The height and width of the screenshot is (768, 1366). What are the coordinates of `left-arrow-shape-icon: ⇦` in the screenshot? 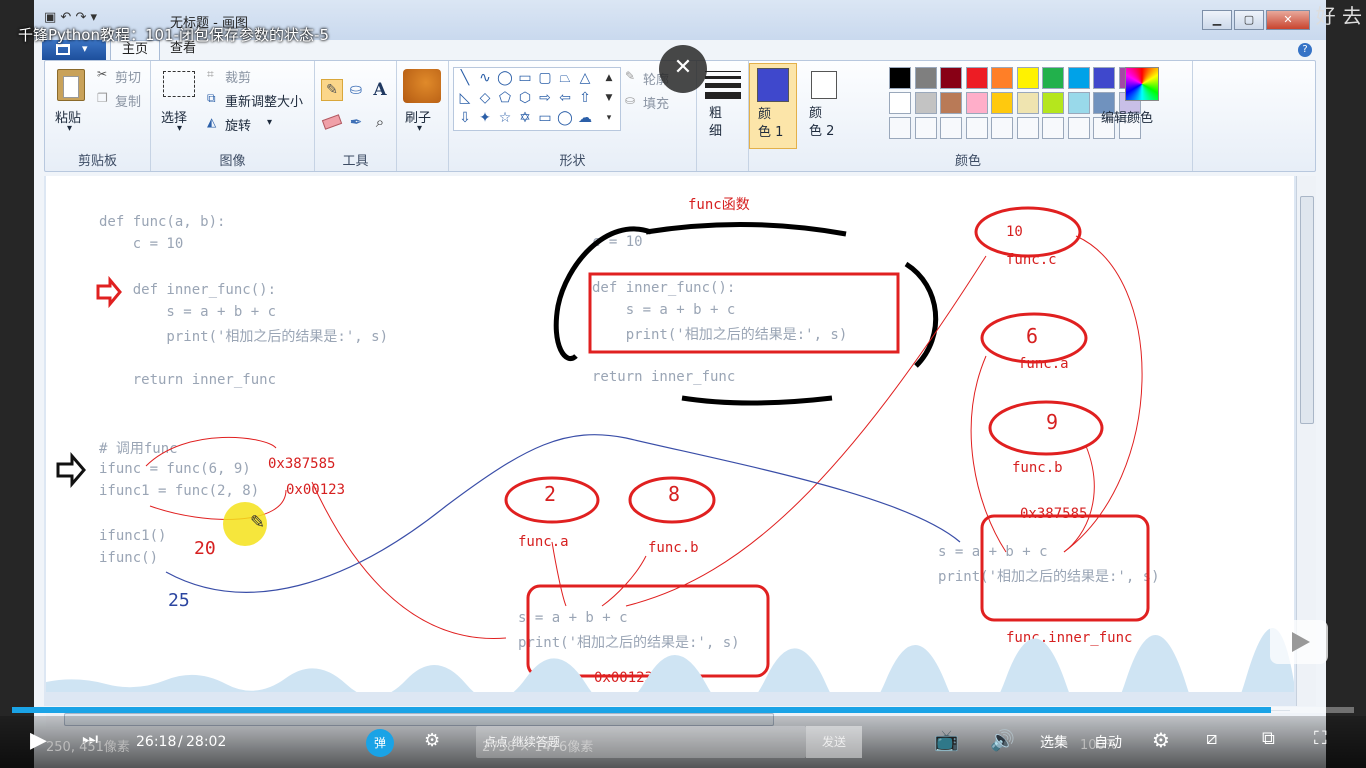 It's located at (565, 98).